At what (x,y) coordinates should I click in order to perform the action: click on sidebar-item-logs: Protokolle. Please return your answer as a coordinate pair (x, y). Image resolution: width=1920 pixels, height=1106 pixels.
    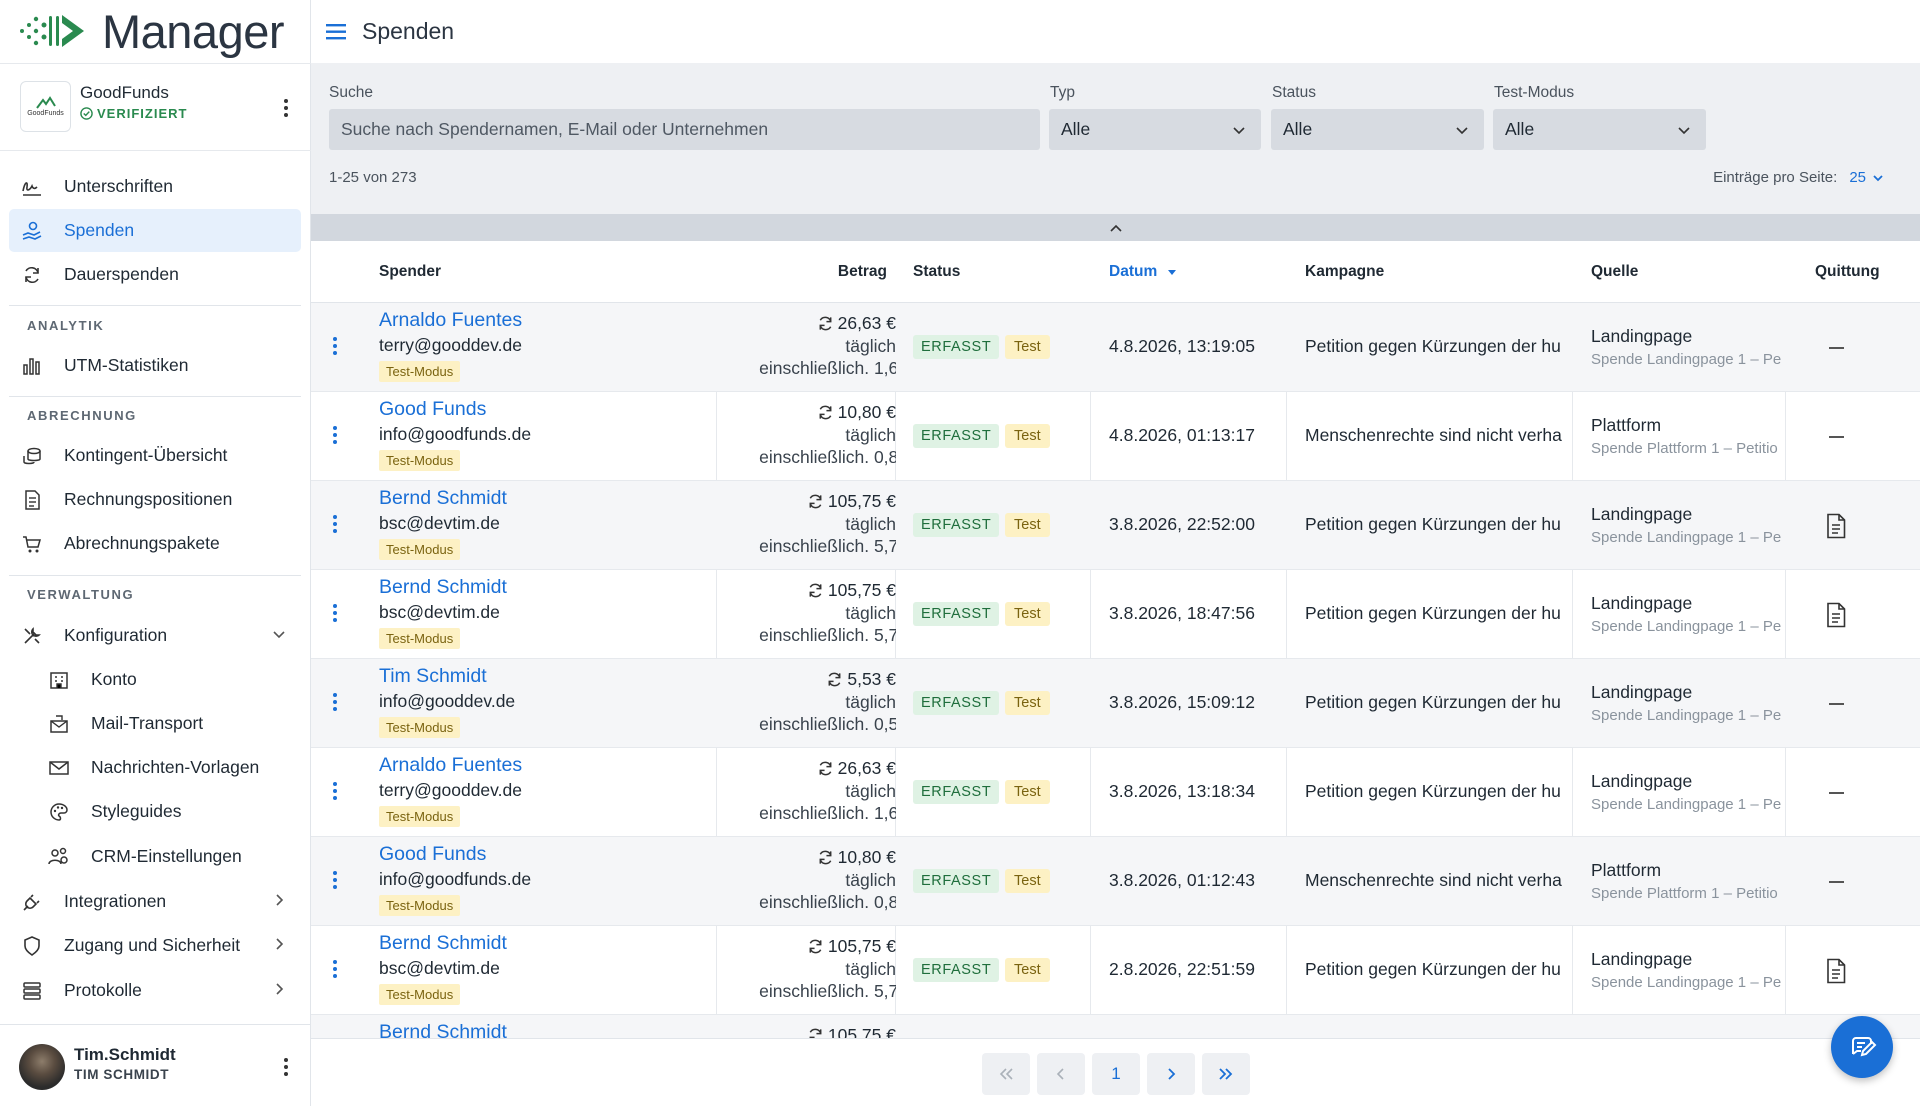
    Looking at the image, I should click on (155, 990).